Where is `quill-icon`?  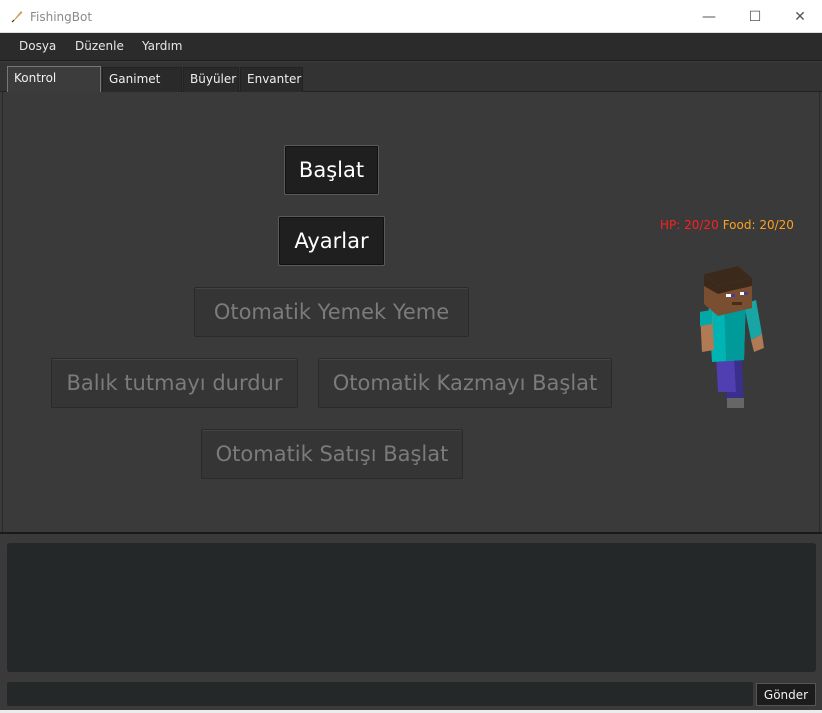 quill-icon is located at coordinates (17, 17).